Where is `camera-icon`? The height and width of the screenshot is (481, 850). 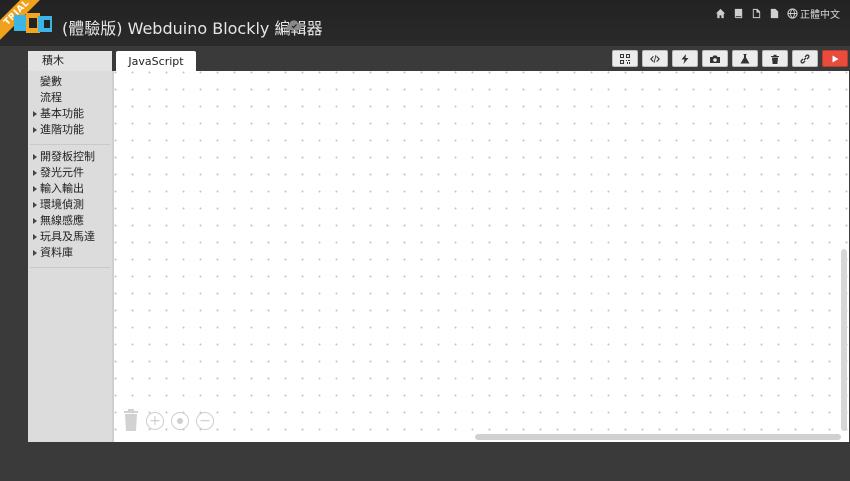 camera-icon is located at coordinates (715, 59).